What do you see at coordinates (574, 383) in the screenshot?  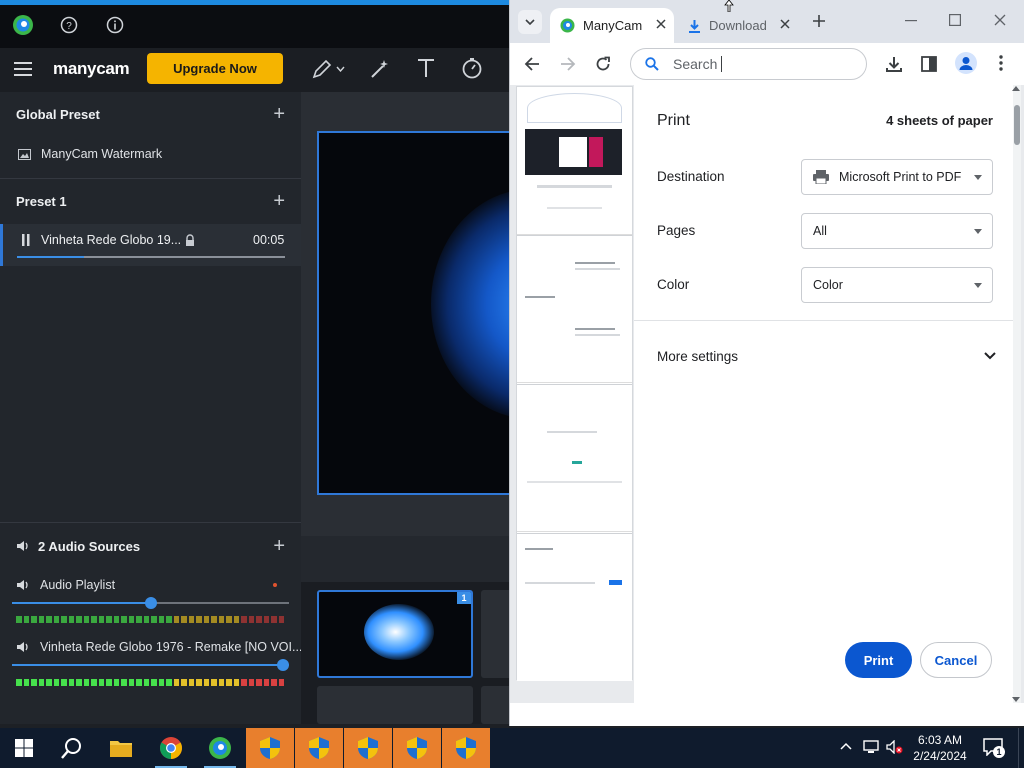 I see `print-preview-pages` at bounding box center [574, 383].